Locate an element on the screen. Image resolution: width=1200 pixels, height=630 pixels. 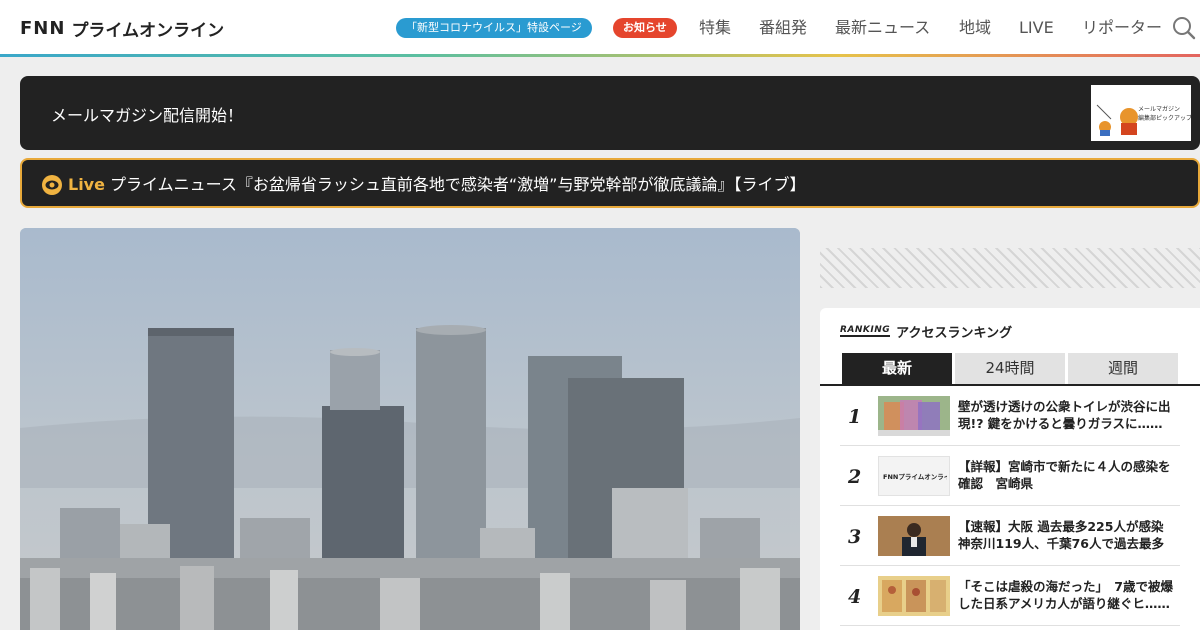
search-icon is located at coordinates (1184, 28).